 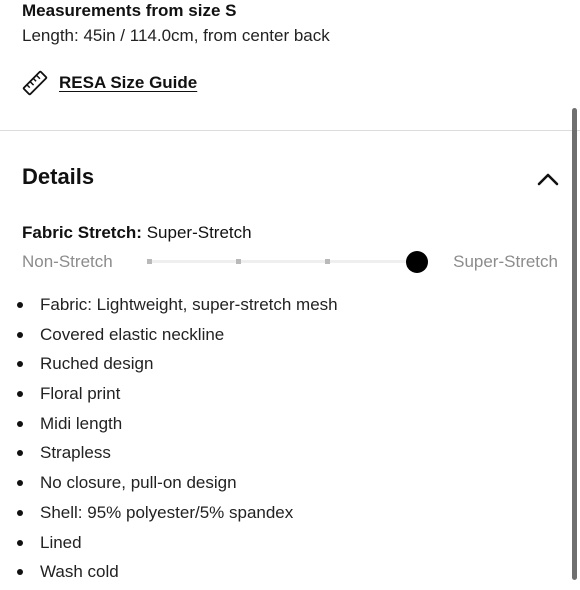 I want to click on list-item: Shell: 95% polyester/5% spandex, so click(x=169, y=516).